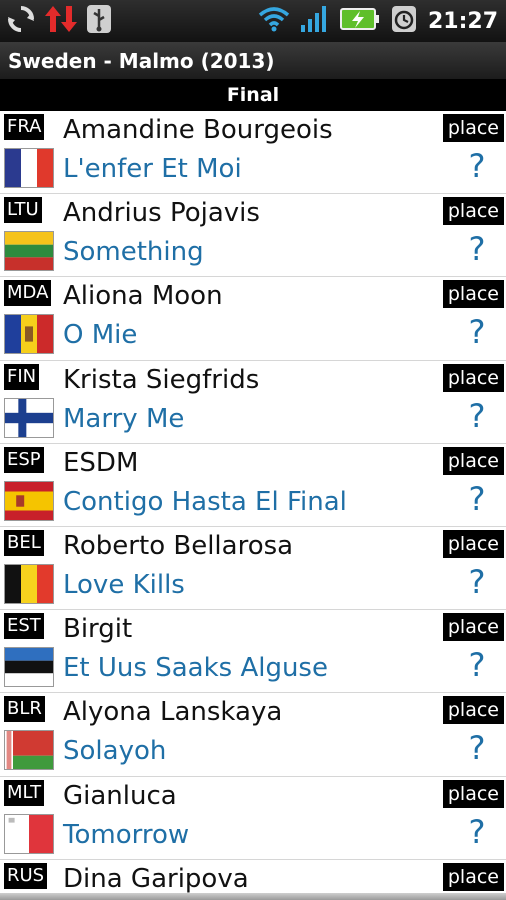 This screenshot has width=506, height=900. What do you see at coordinates (253, 652) in the screenshot?
I see `list-item: EST Birgit Et Uus Saaks Alguse place ?` at bounding box center [253, 652].